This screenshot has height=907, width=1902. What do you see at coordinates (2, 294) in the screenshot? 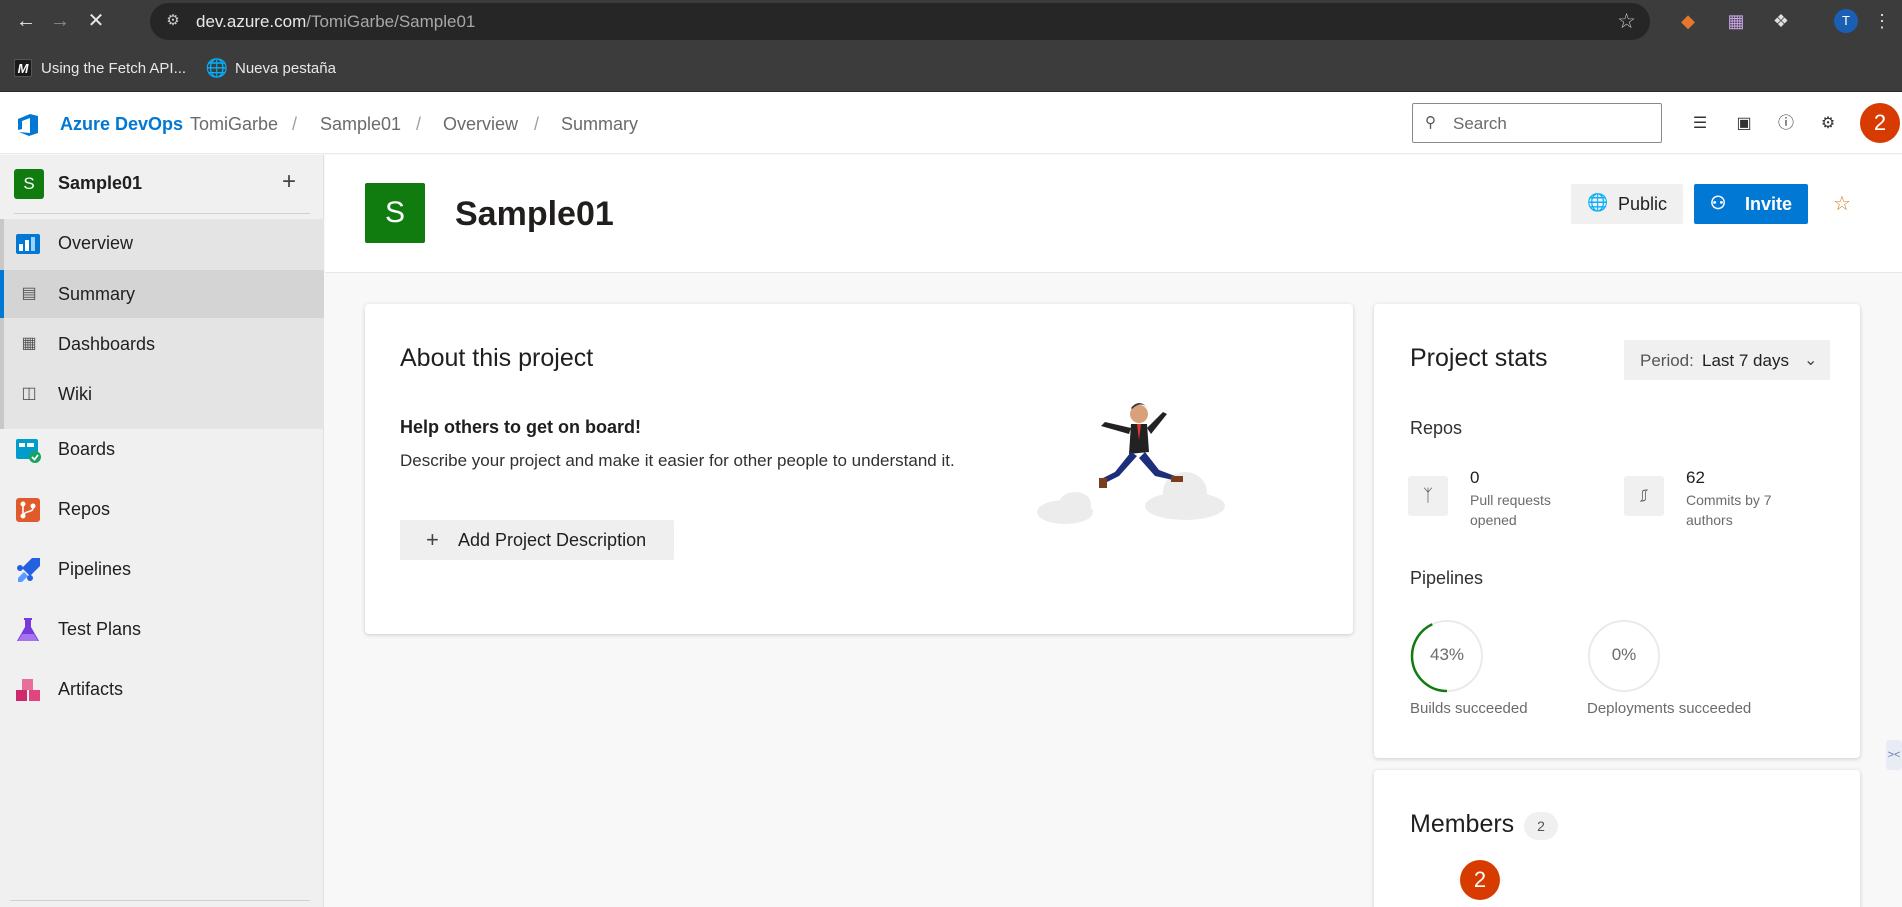
I see `selected-indicator` at bounding box center [2, 294].